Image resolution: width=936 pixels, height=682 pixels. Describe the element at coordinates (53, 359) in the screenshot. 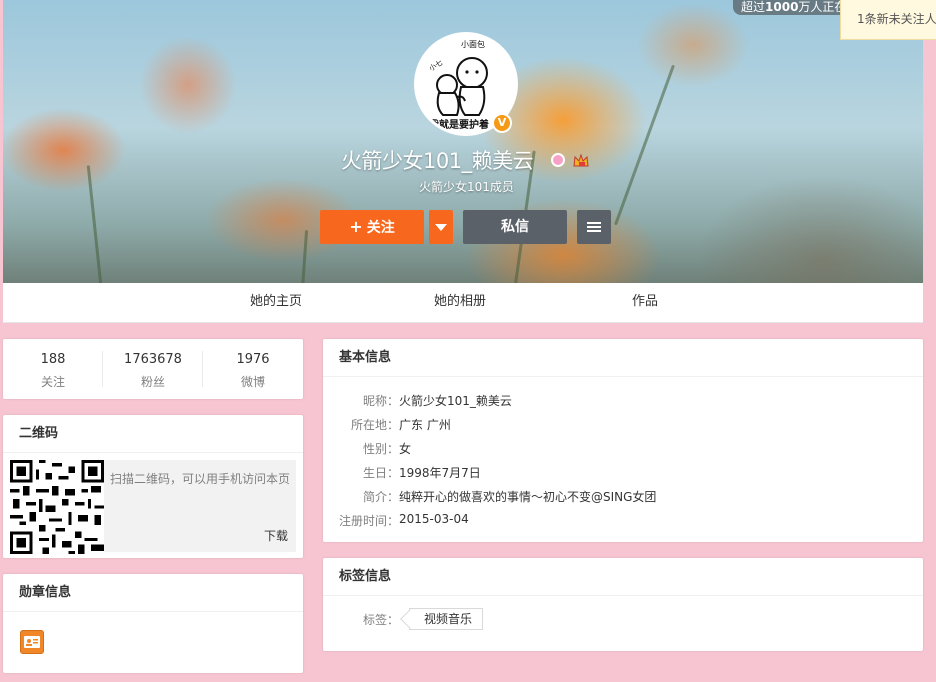

I see `stat-number: 188` at that location.